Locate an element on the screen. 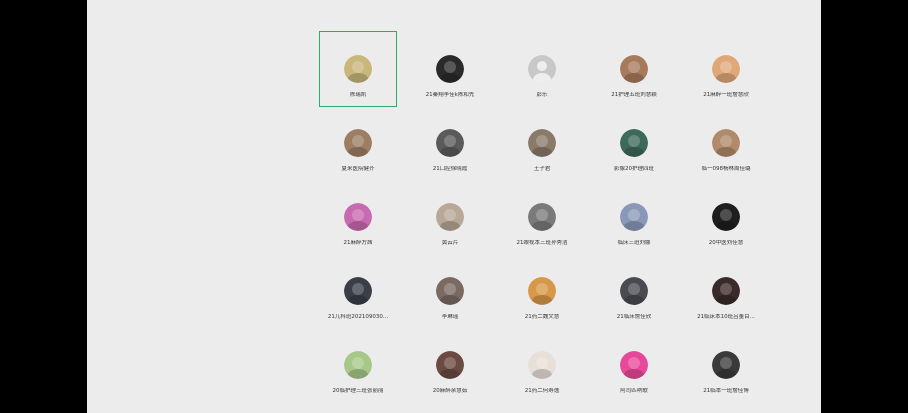 This screenshot has height=413, width=908. contact-item: 21临床詹佳欣 is located at coordinates (634, 291).